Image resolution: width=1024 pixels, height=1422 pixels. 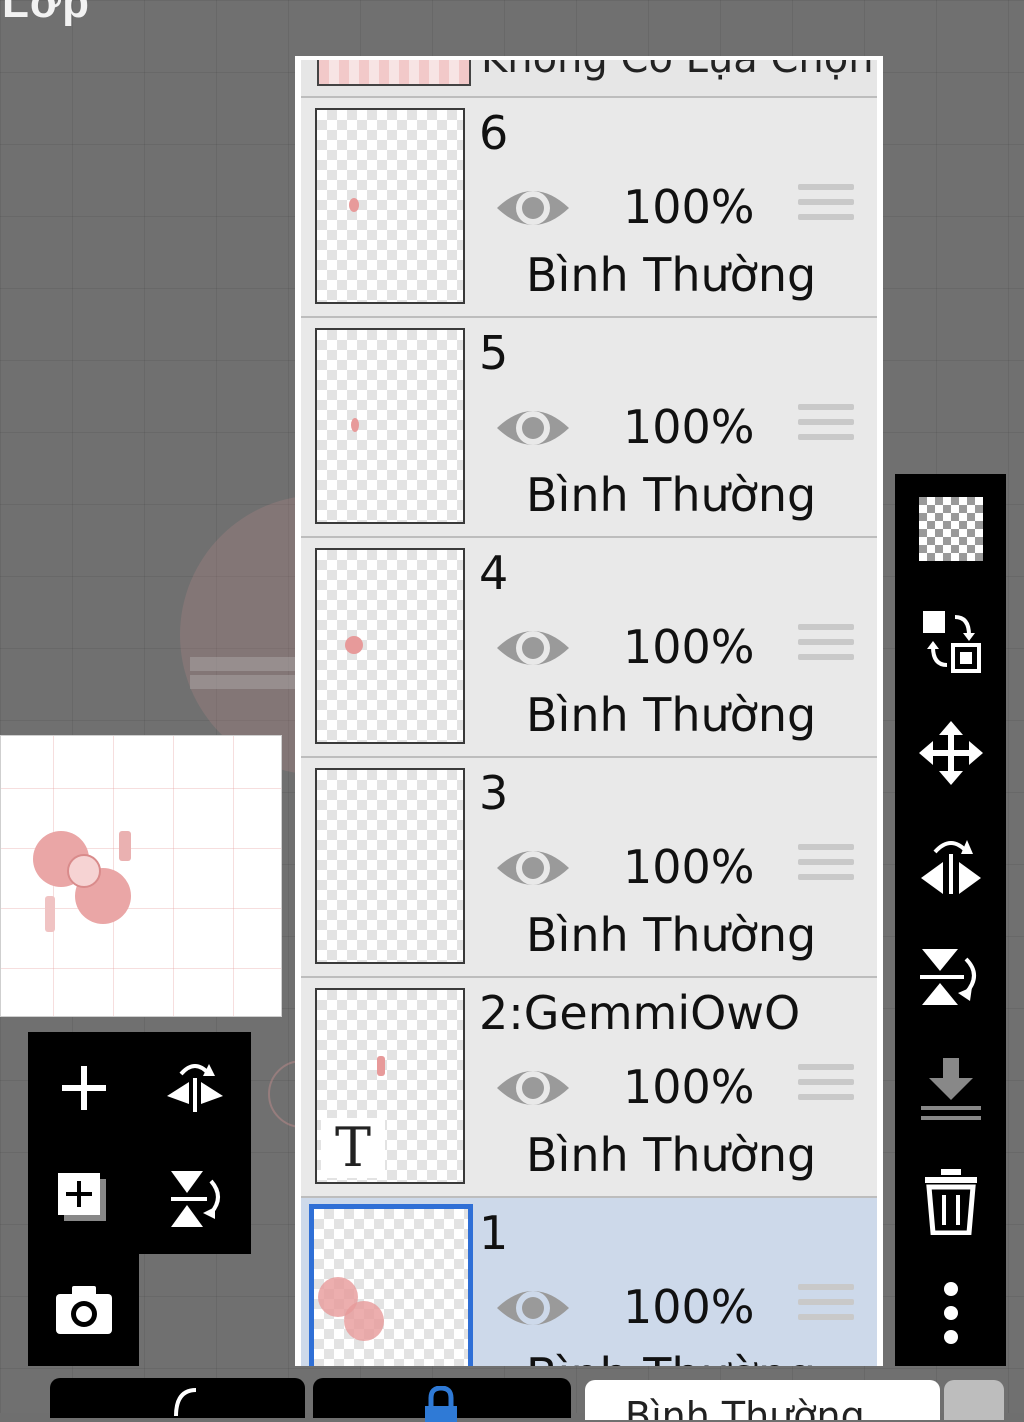 I want to click on camera-icon, so click(x=83, y=1309).